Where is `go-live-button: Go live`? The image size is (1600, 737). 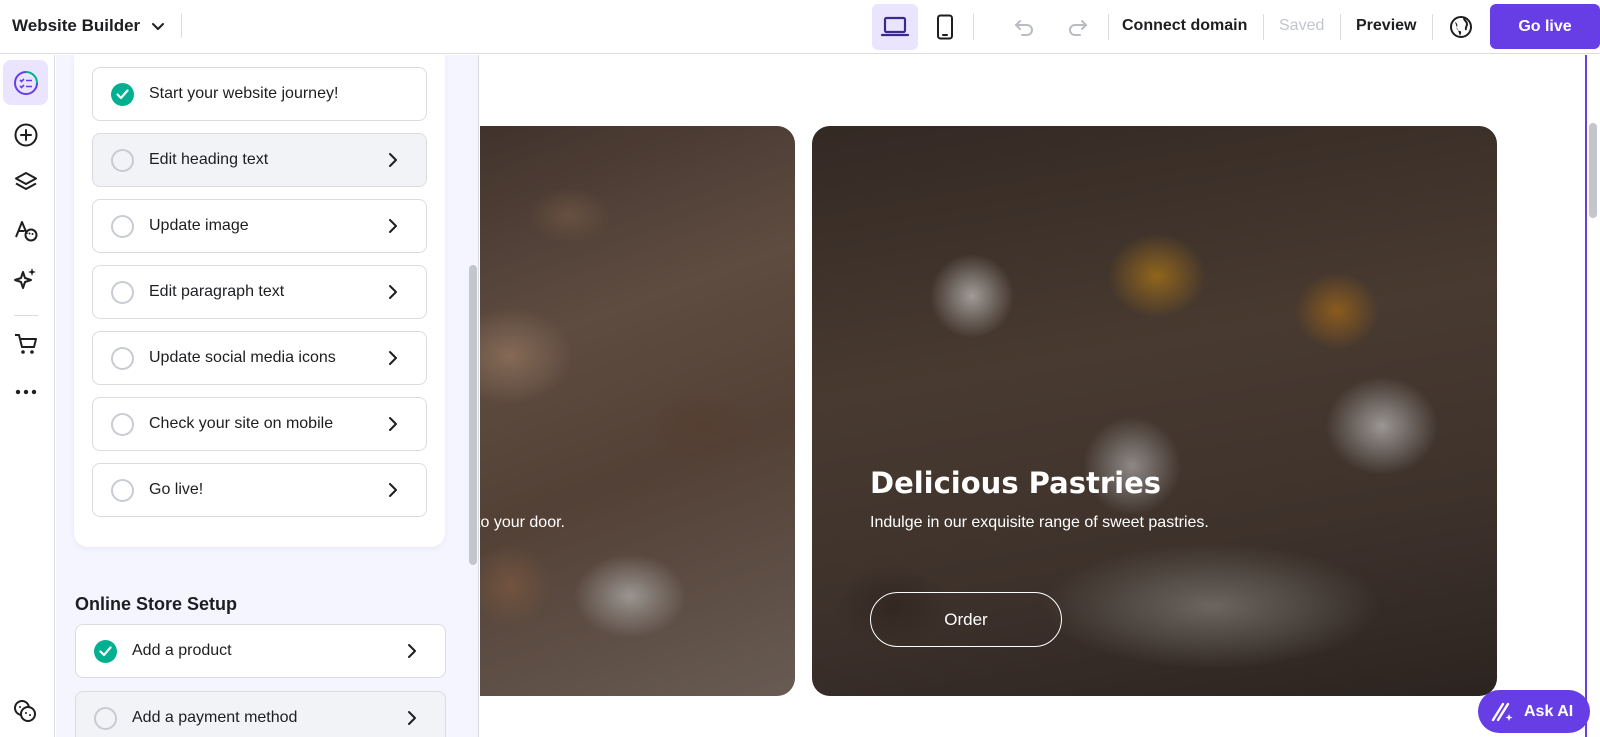
go-live-button: Go live is located at coordinates (1545, 26).